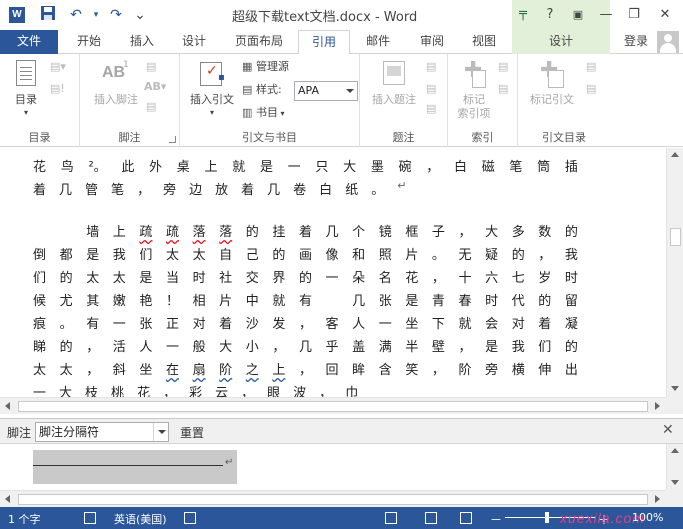 The height and width of the screenshot is (529, 683). Describe the element at coordinates (263, 113) in the screenshot. I see `bibliography-button: ▥ 书目 ▾` at that location.